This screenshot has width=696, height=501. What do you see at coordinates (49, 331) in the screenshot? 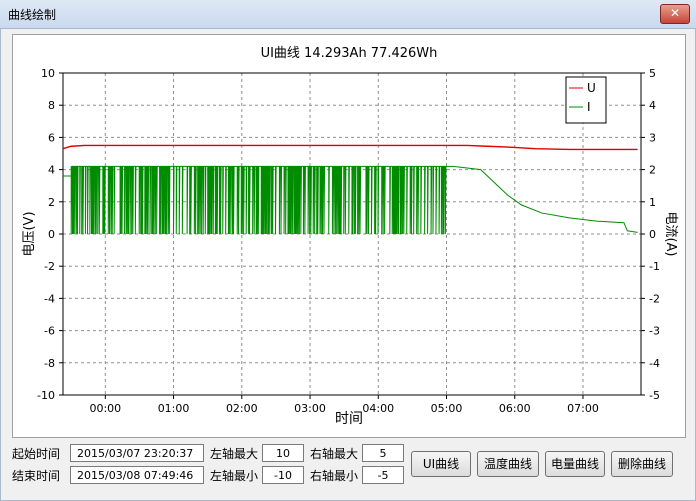
I see `left-tick-label: -6` at bounding box center [49, 331].